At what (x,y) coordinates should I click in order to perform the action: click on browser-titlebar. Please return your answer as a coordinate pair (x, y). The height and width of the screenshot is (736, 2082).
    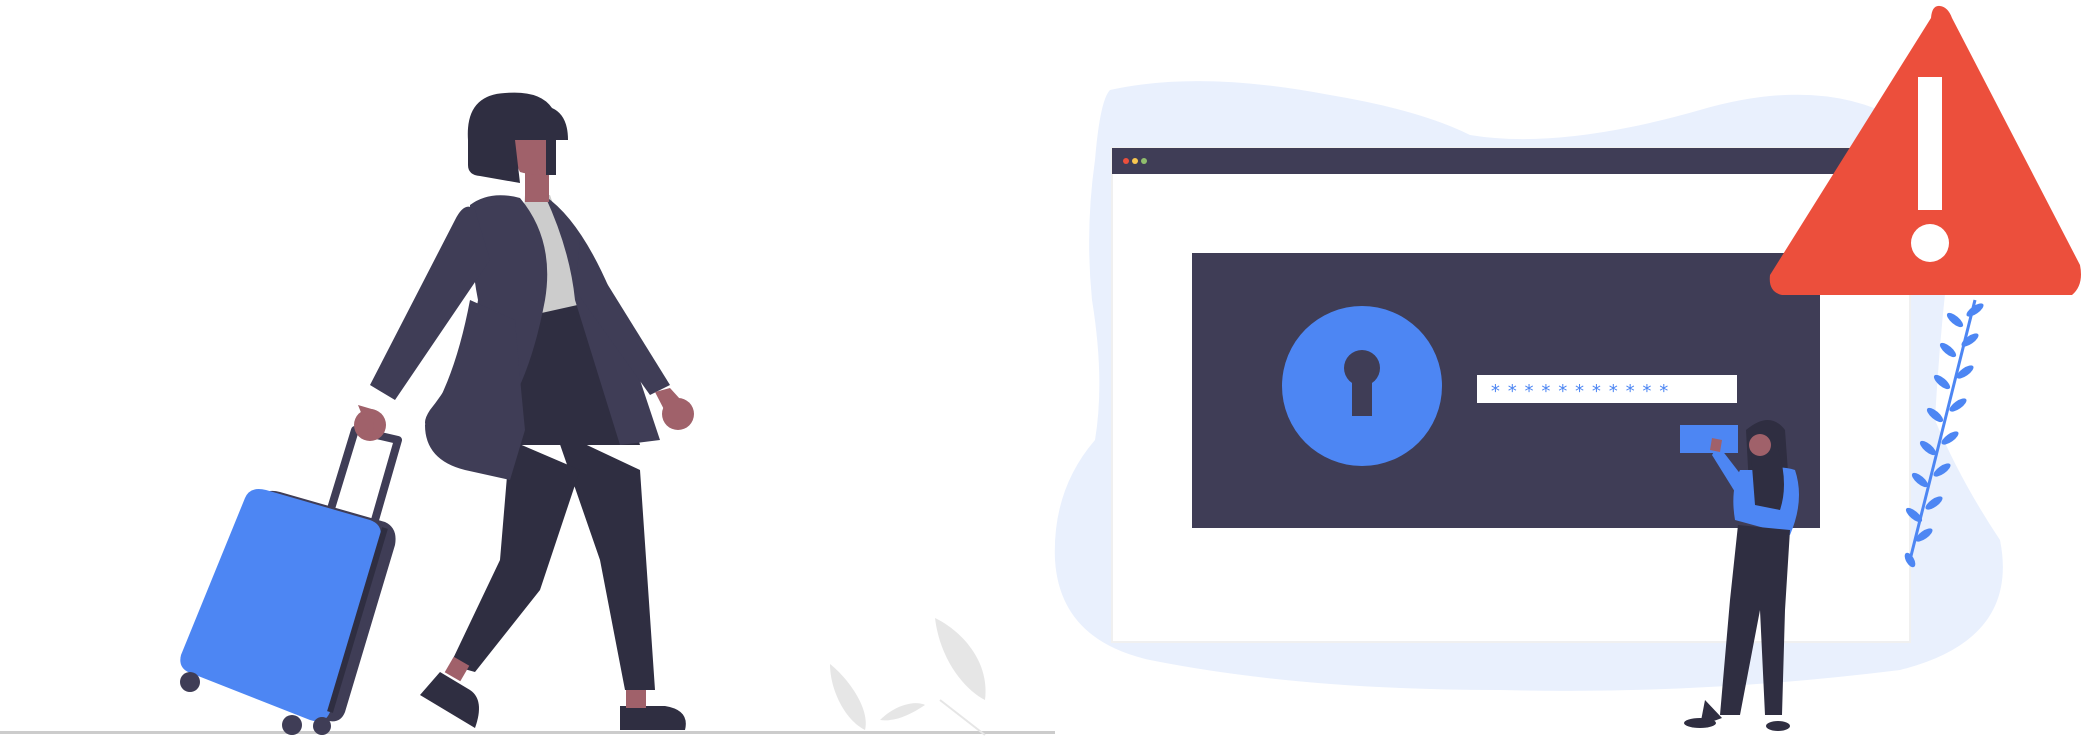
    Looking at the image, I should click on (1511, 161).